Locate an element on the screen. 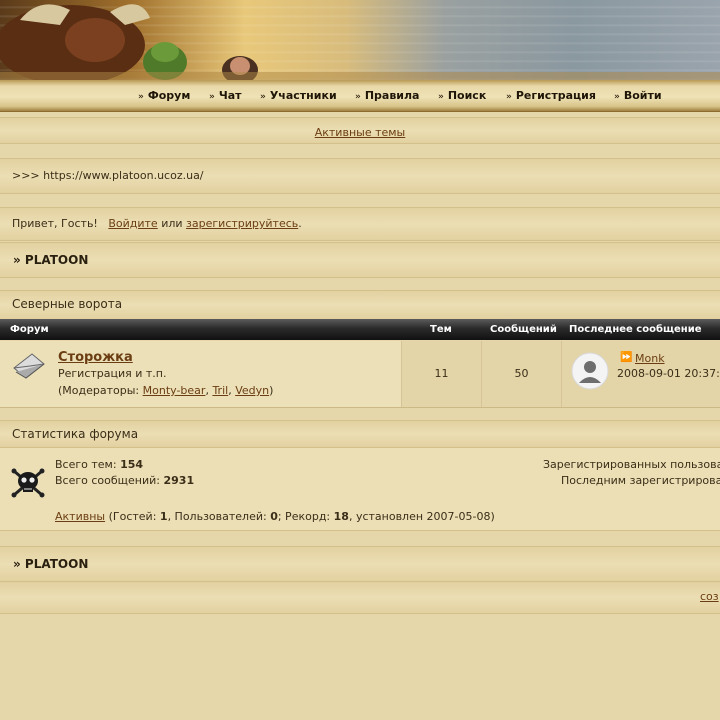 This screenshot has height=720, width=720. register-link: зарегистрируйтесь is located at coordinates (242, 223).